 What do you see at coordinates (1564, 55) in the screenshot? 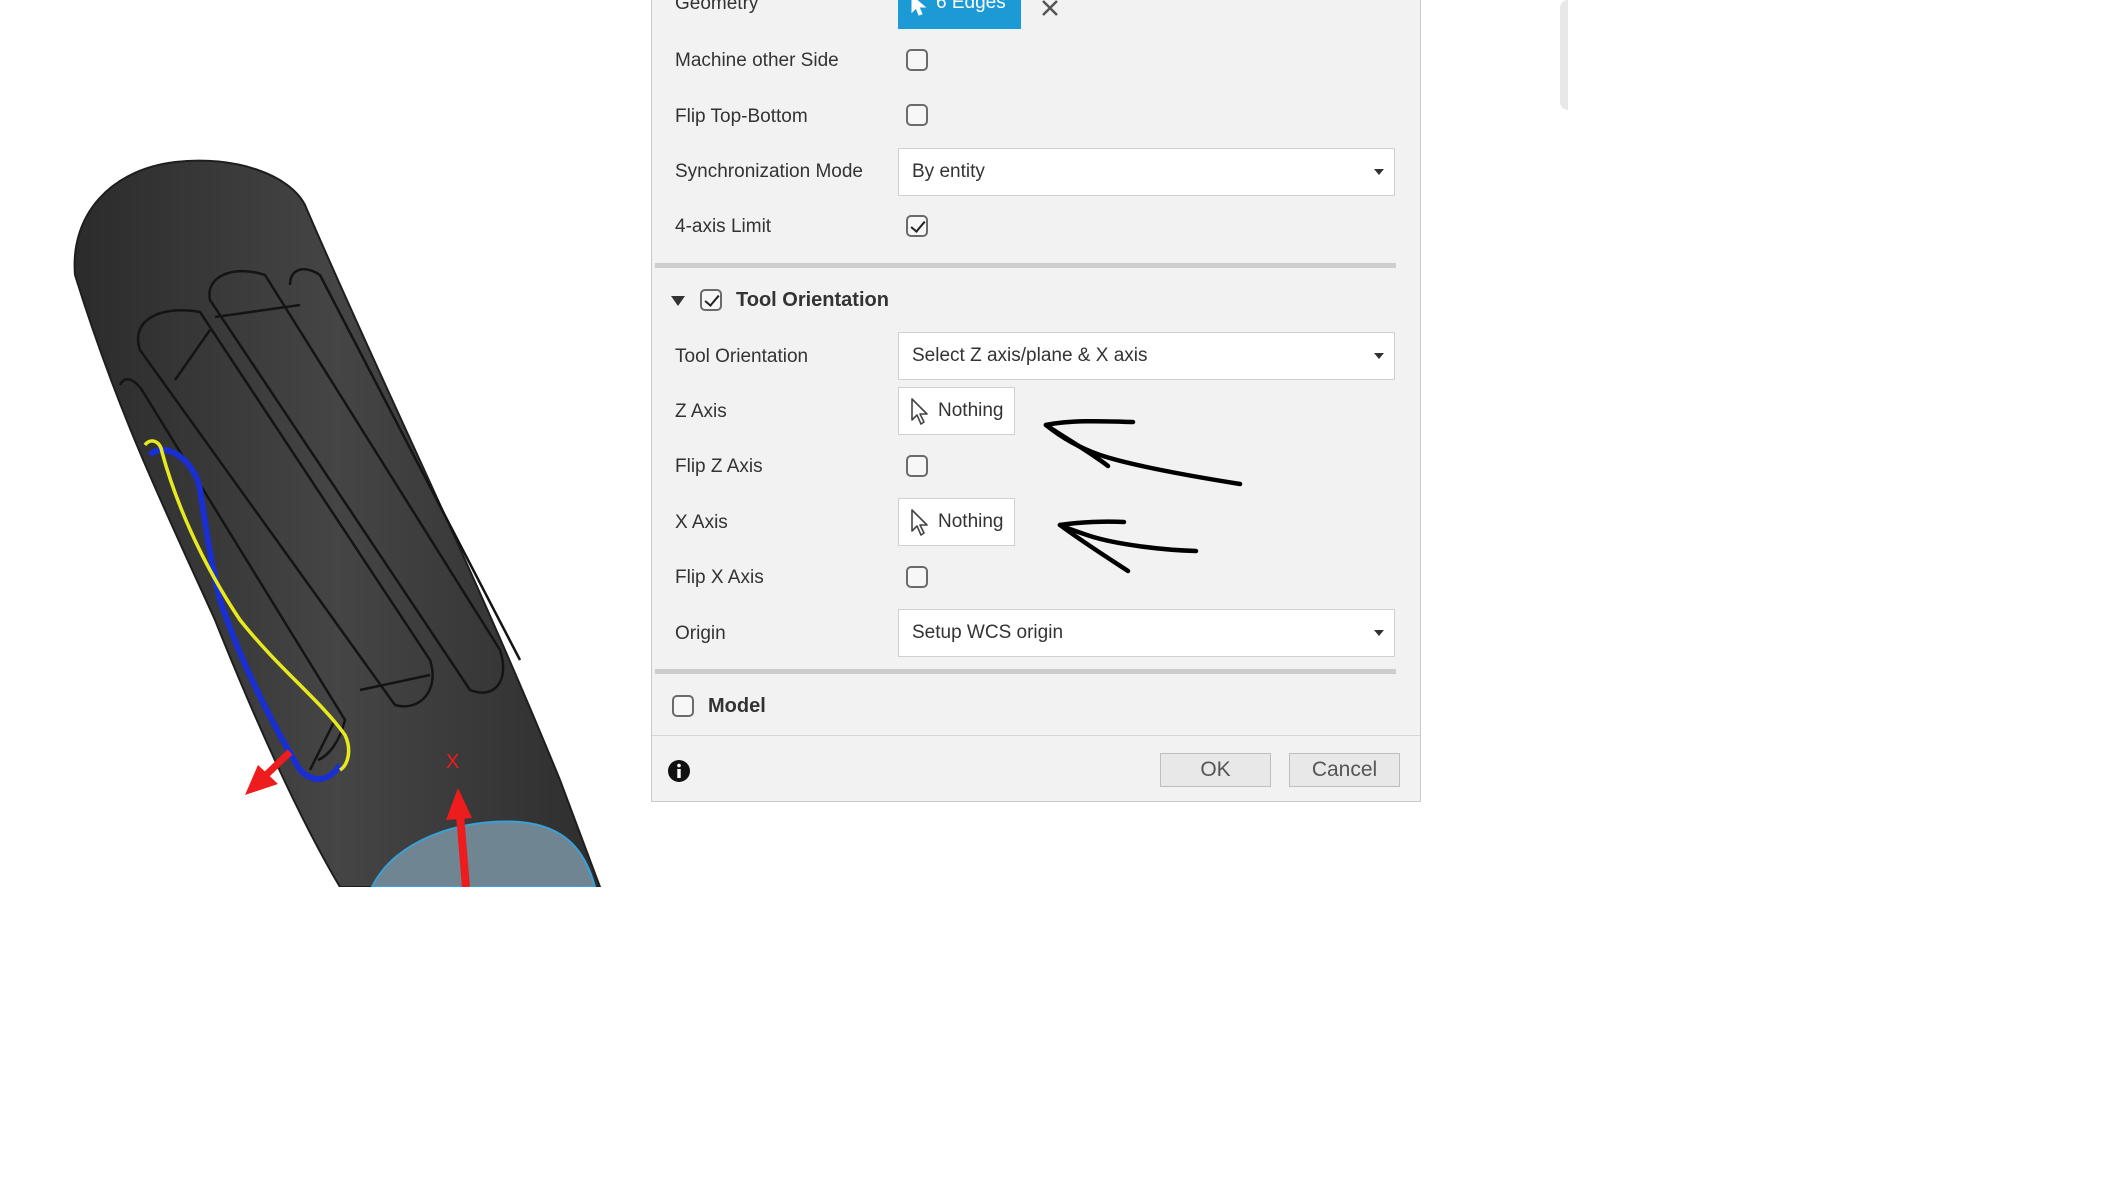
I see `edge-element` at bounding box center [1564, 55].